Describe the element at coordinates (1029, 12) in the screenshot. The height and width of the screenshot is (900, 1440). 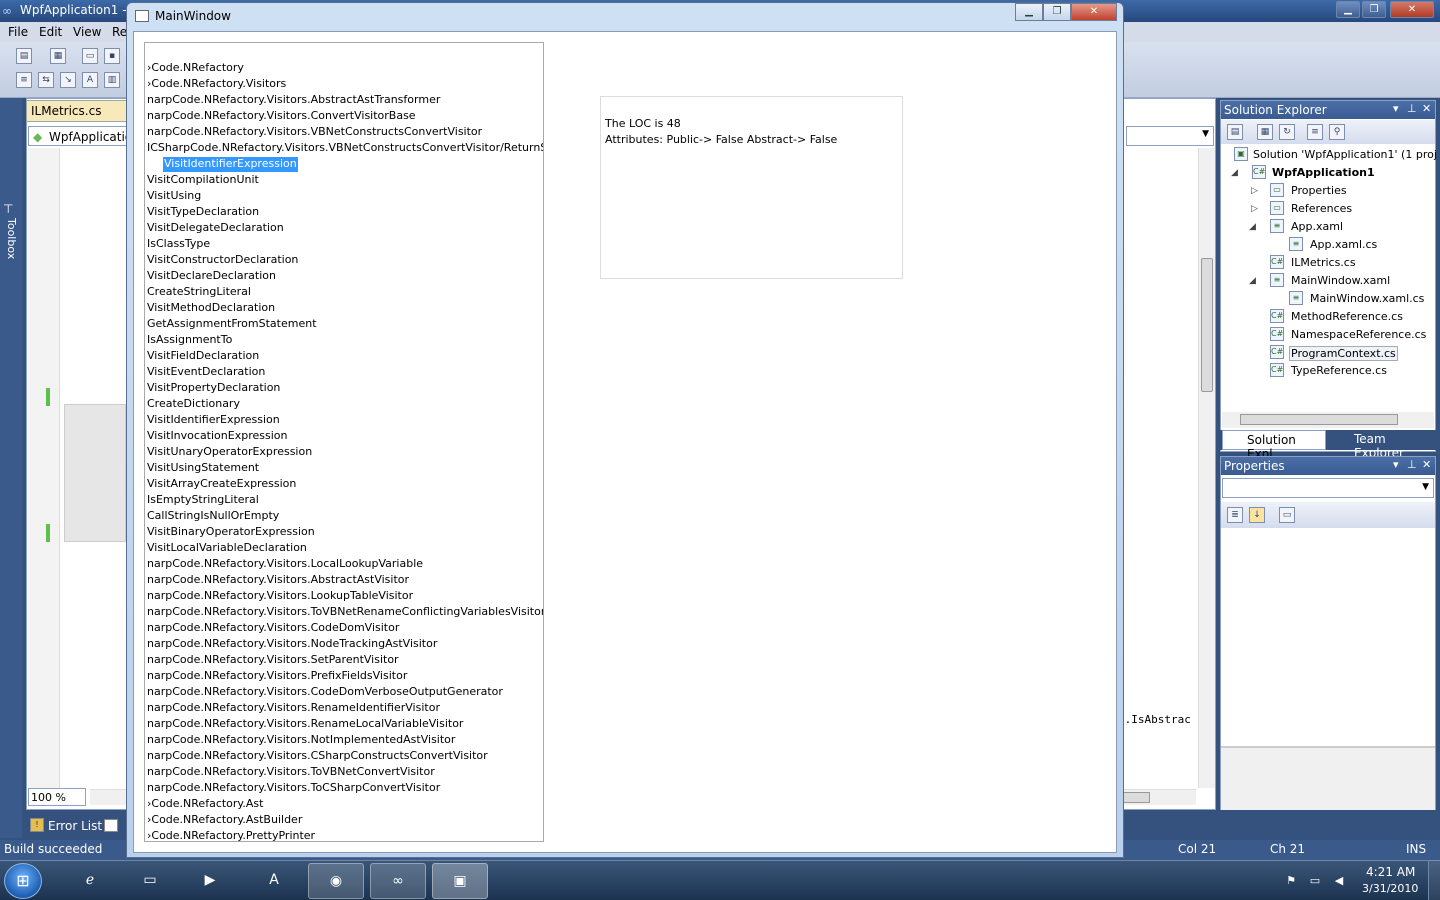
I see `minimize-button: ▁` at that location.